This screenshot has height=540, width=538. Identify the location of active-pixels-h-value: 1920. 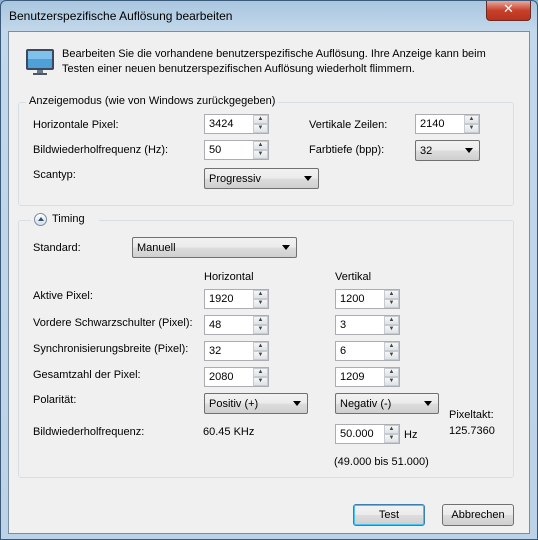
(221, 299).